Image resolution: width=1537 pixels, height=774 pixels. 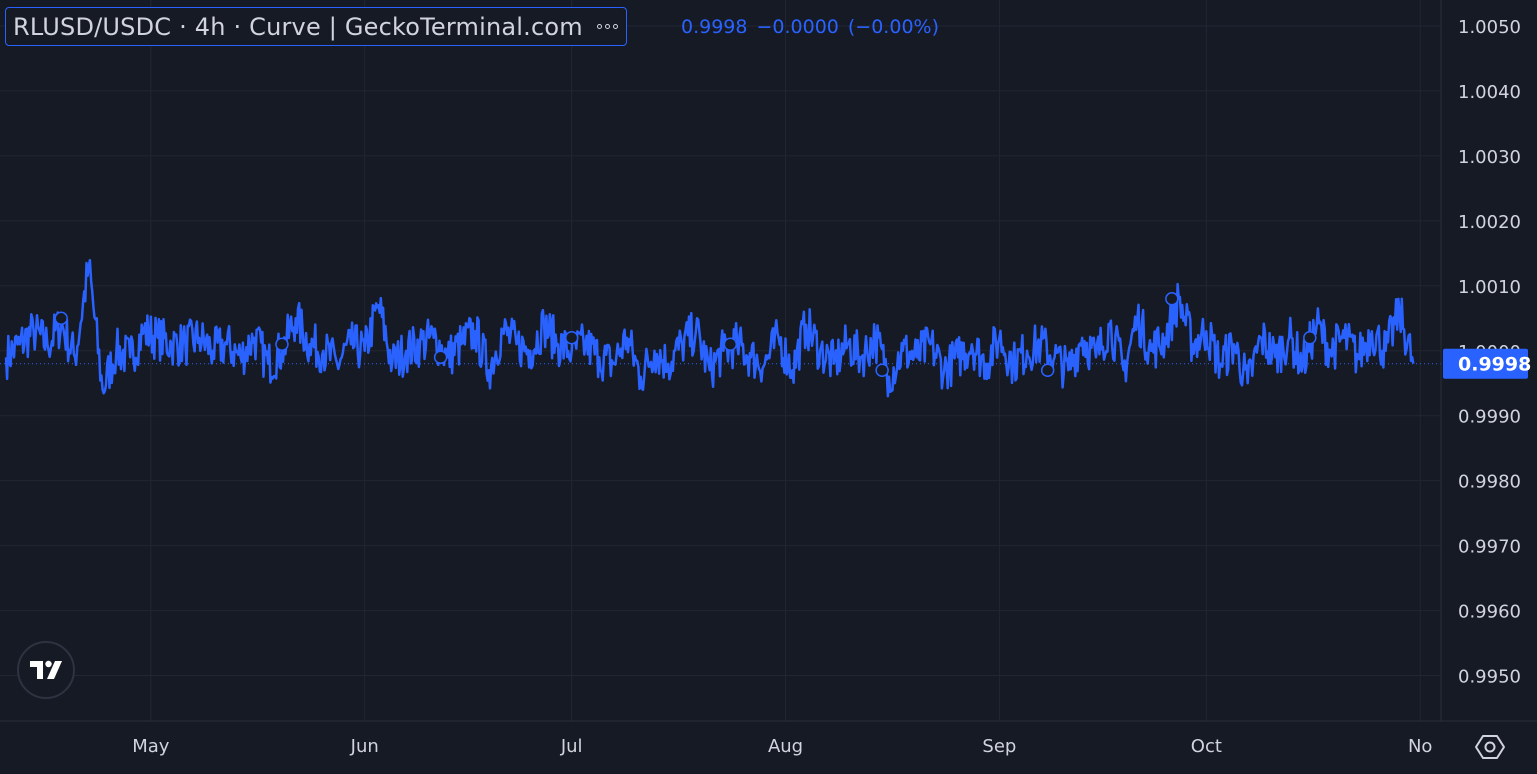 I want to click on x-tick-label: No, so click(x=1420, y=746).